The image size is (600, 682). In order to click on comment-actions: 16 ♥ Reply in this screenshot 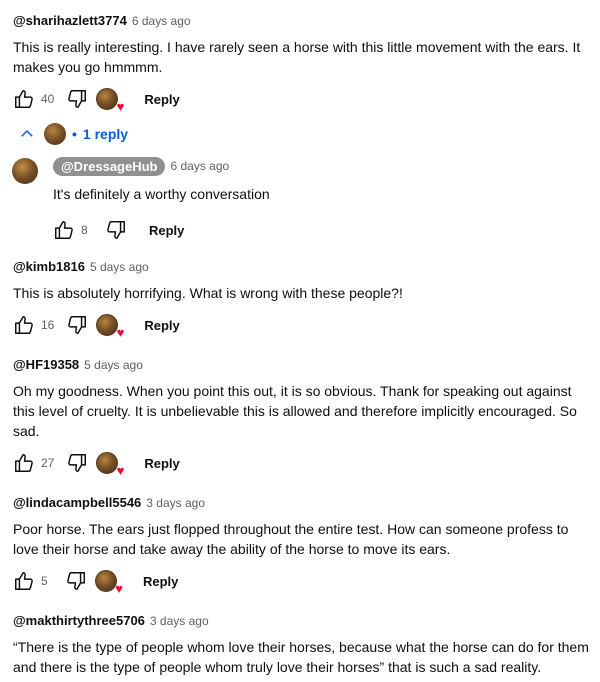, I will do `click(302, 325)`.